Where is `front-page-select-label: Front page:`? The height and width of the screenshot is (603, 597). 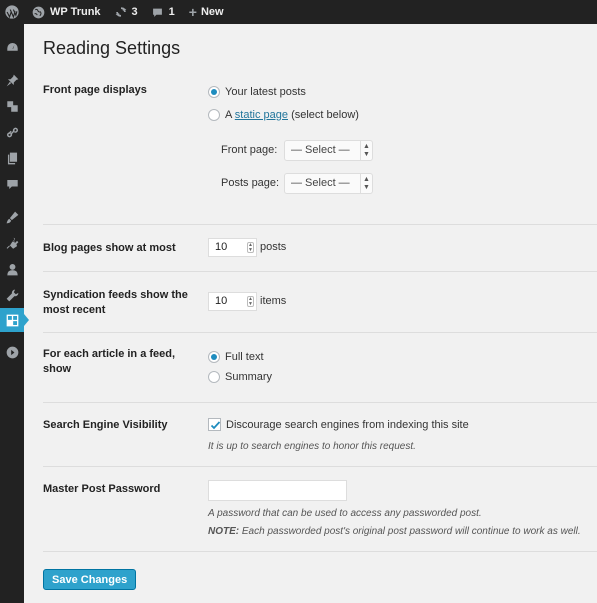 front-page-select-label: Front page: is located at coordinates (249, 150).